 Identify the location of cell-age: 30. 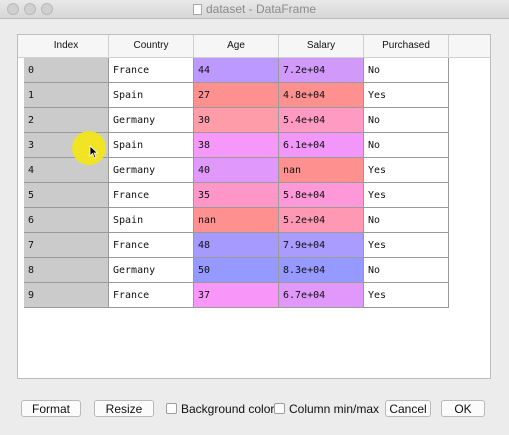
(236, 120).